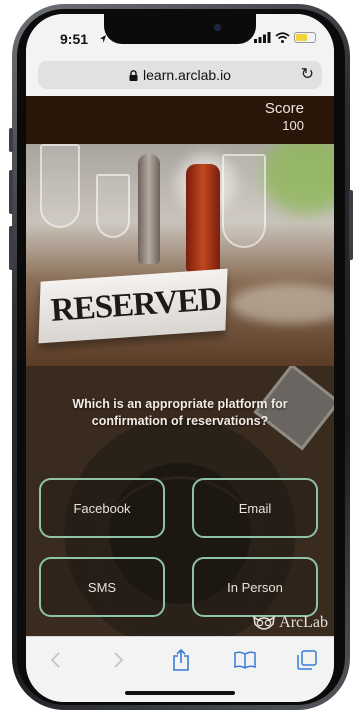  I want to click on signal-icon, so click(262, 37).